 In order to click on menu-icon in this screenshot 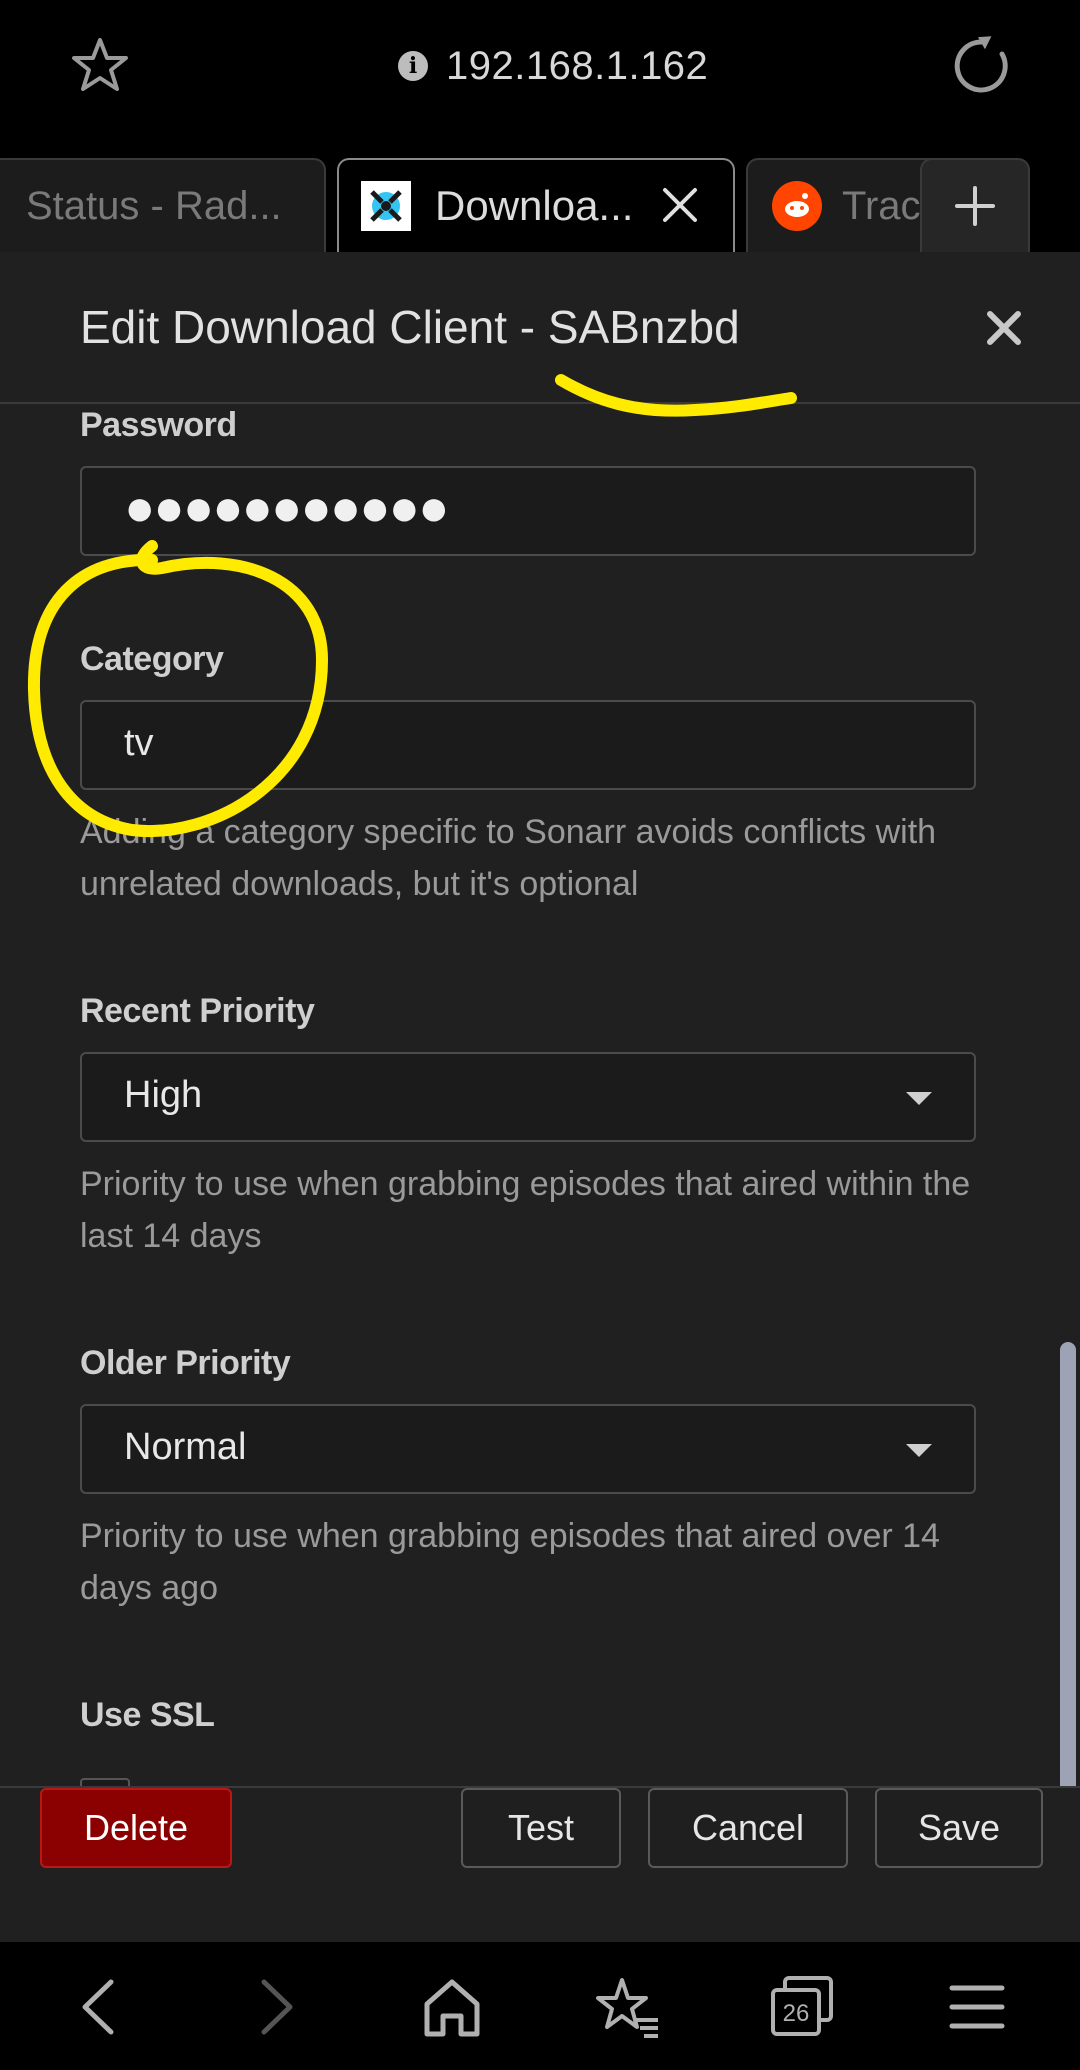, I will do `click(977, 2007)`.